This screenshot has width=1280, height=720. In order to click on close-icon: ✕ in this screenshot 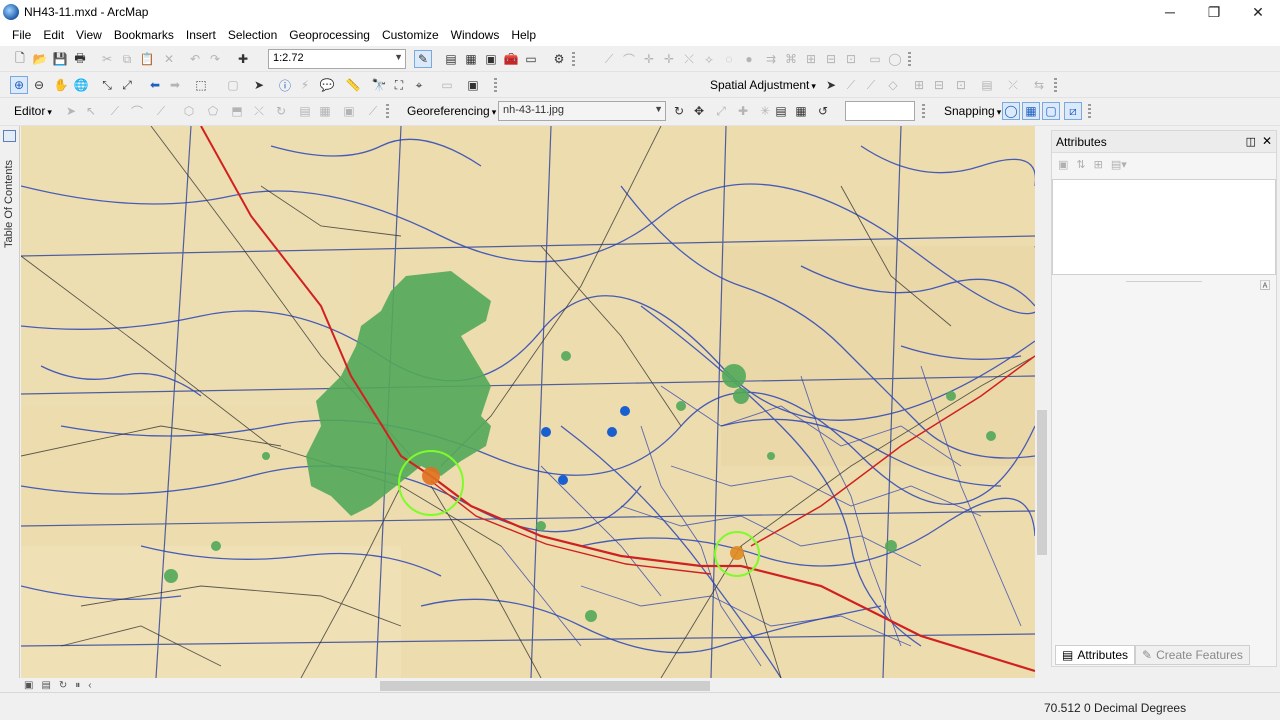, I will do `click(1267, 141)`.